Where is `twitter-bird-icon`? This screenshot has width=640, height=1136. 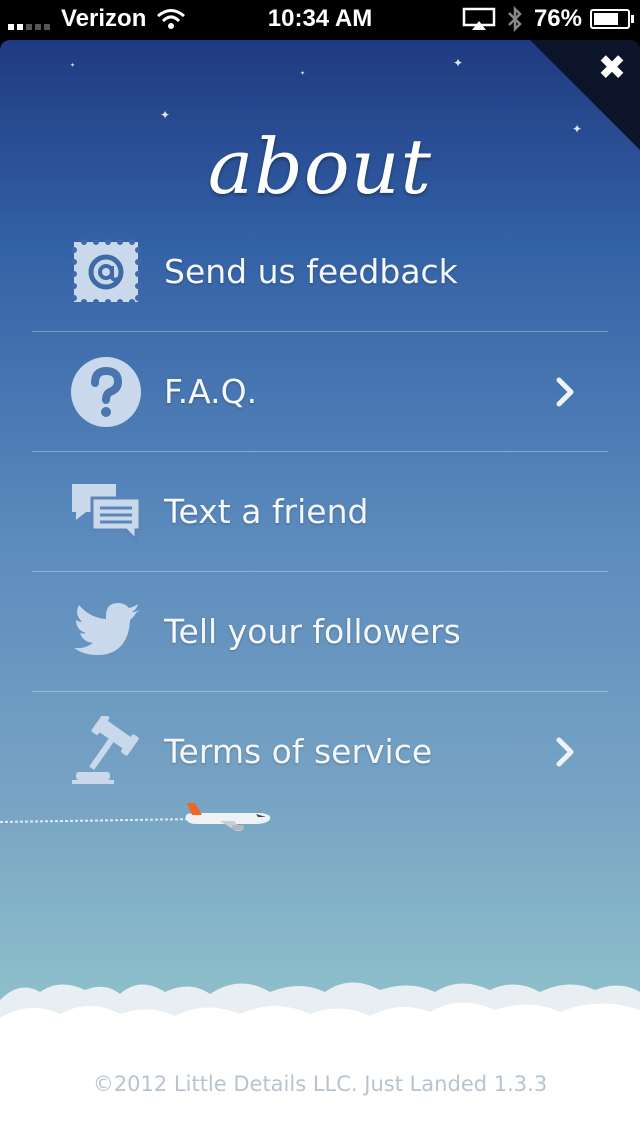
twitter-bird-icon is located at coordinates (106, 632).